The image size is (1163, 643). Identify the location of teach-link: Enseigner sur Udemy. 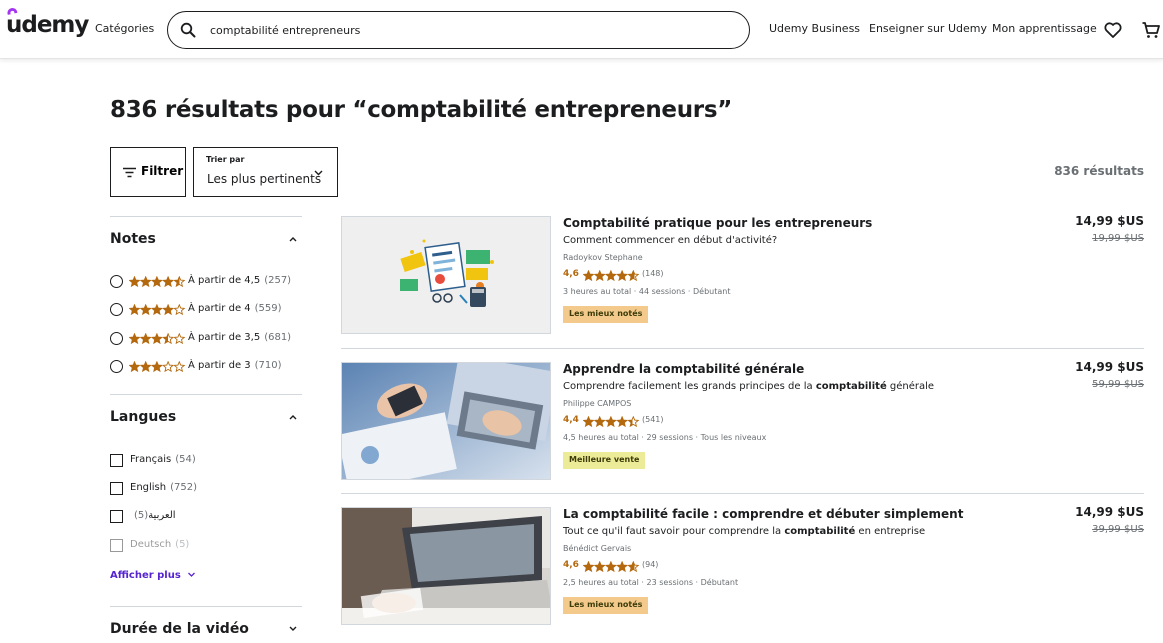
(928, 28).